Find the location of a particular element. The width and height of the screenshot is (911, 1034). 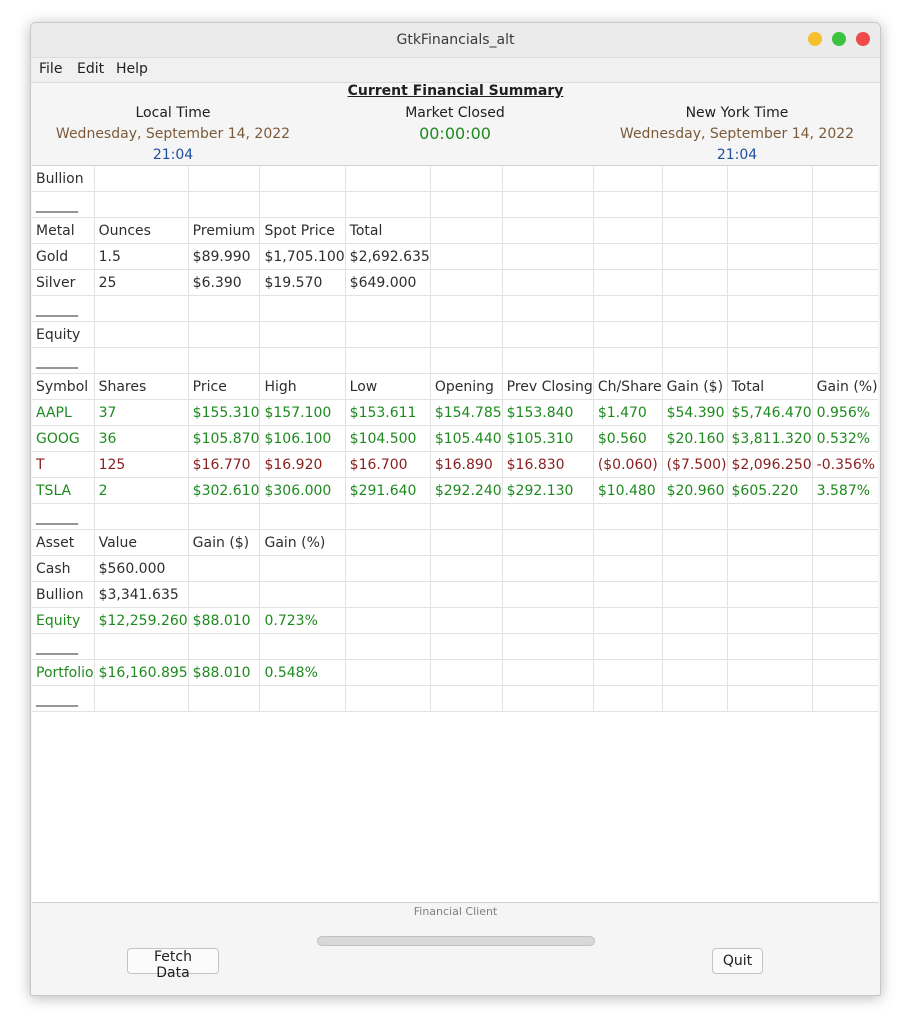

table-cell: $560.000 is located at coordinates (141, 568).